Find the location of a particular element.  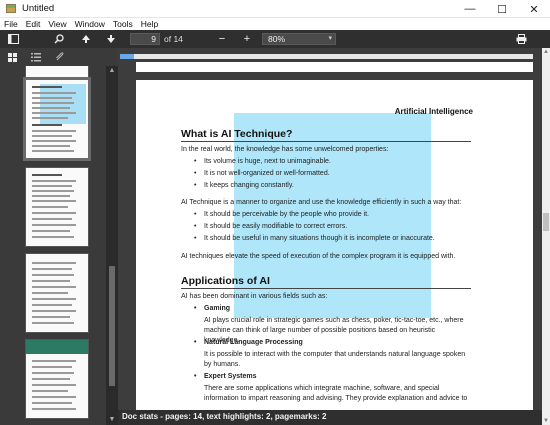

viewer-scroll-thumb is located at coordinates (546, 222).